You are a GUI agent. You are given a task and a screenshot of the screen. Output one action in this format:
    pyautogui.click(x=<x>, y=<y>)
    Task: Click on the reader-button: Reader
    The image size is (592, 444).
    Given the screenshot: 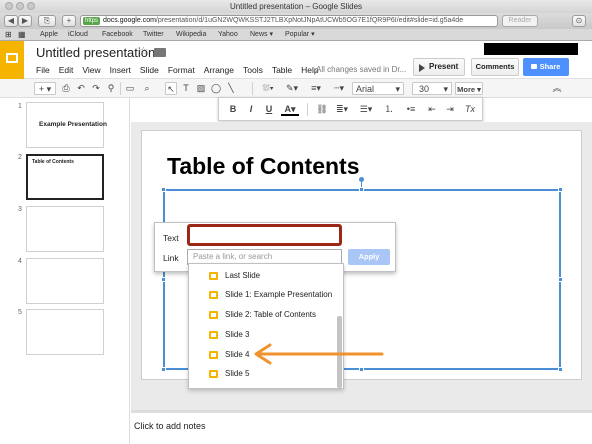 What is the action you would take?
    pyautogui.click(x=520, y=21)
    